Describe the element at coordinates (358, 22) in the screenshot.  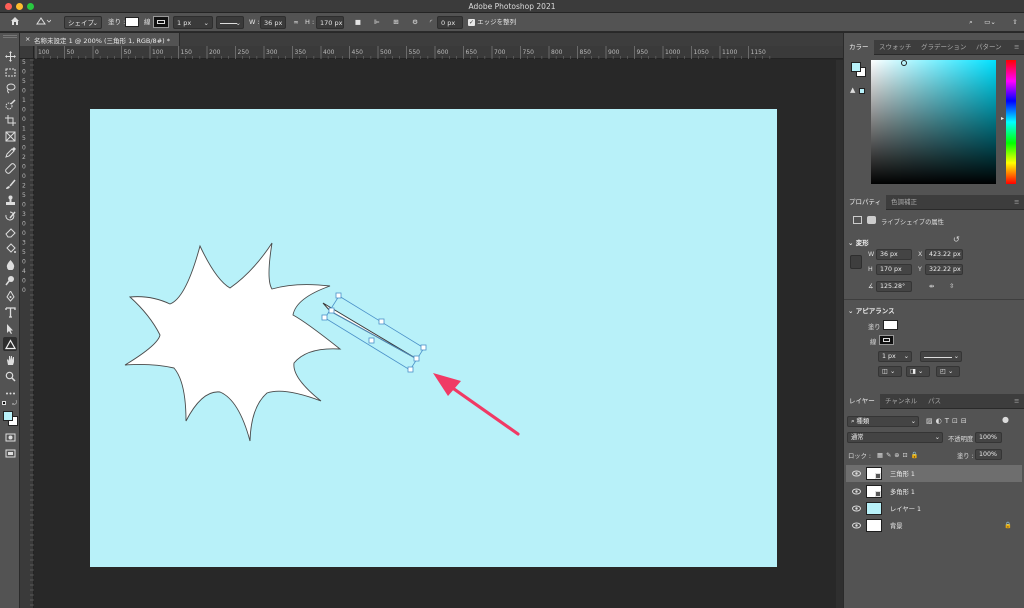
I see `path-operations-icon: ■` at that location.